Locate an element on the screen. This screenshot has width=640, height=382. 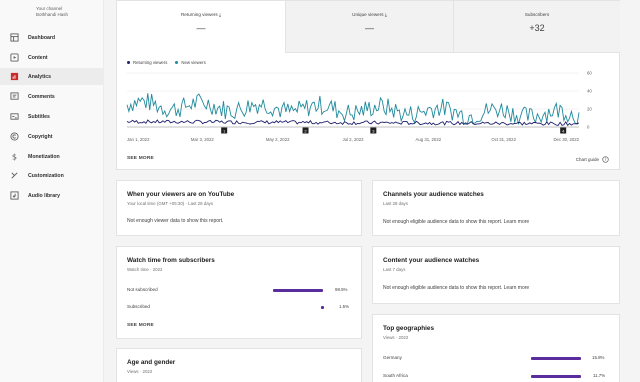
sidebar-item-monetization: $ Monetization is located at coordinates (52, 156).